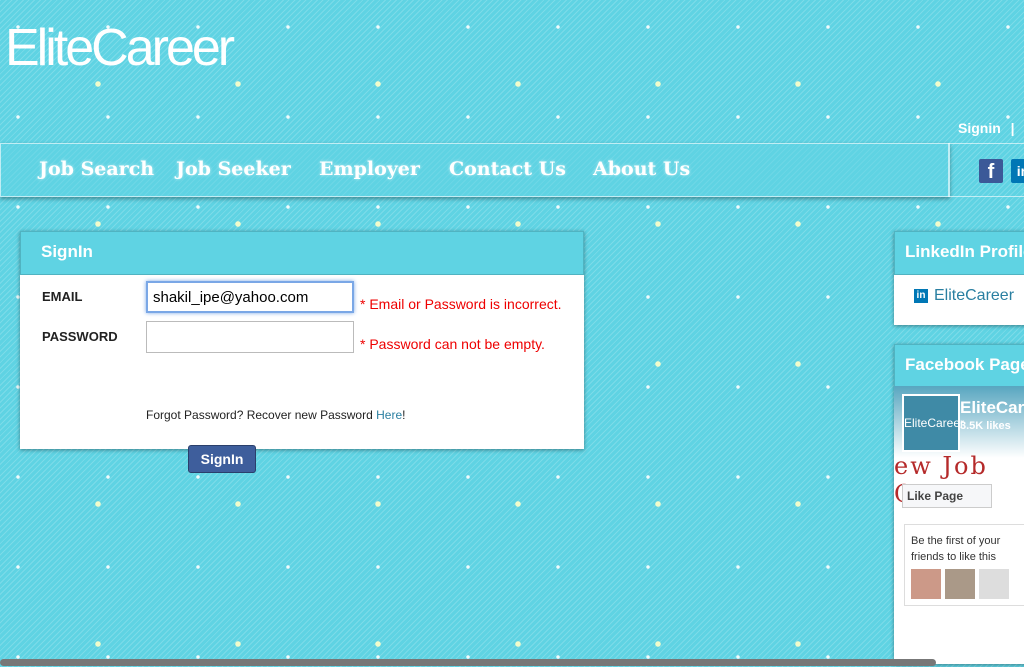  I want to click on signin-title: SignIn, so click(302, 253).